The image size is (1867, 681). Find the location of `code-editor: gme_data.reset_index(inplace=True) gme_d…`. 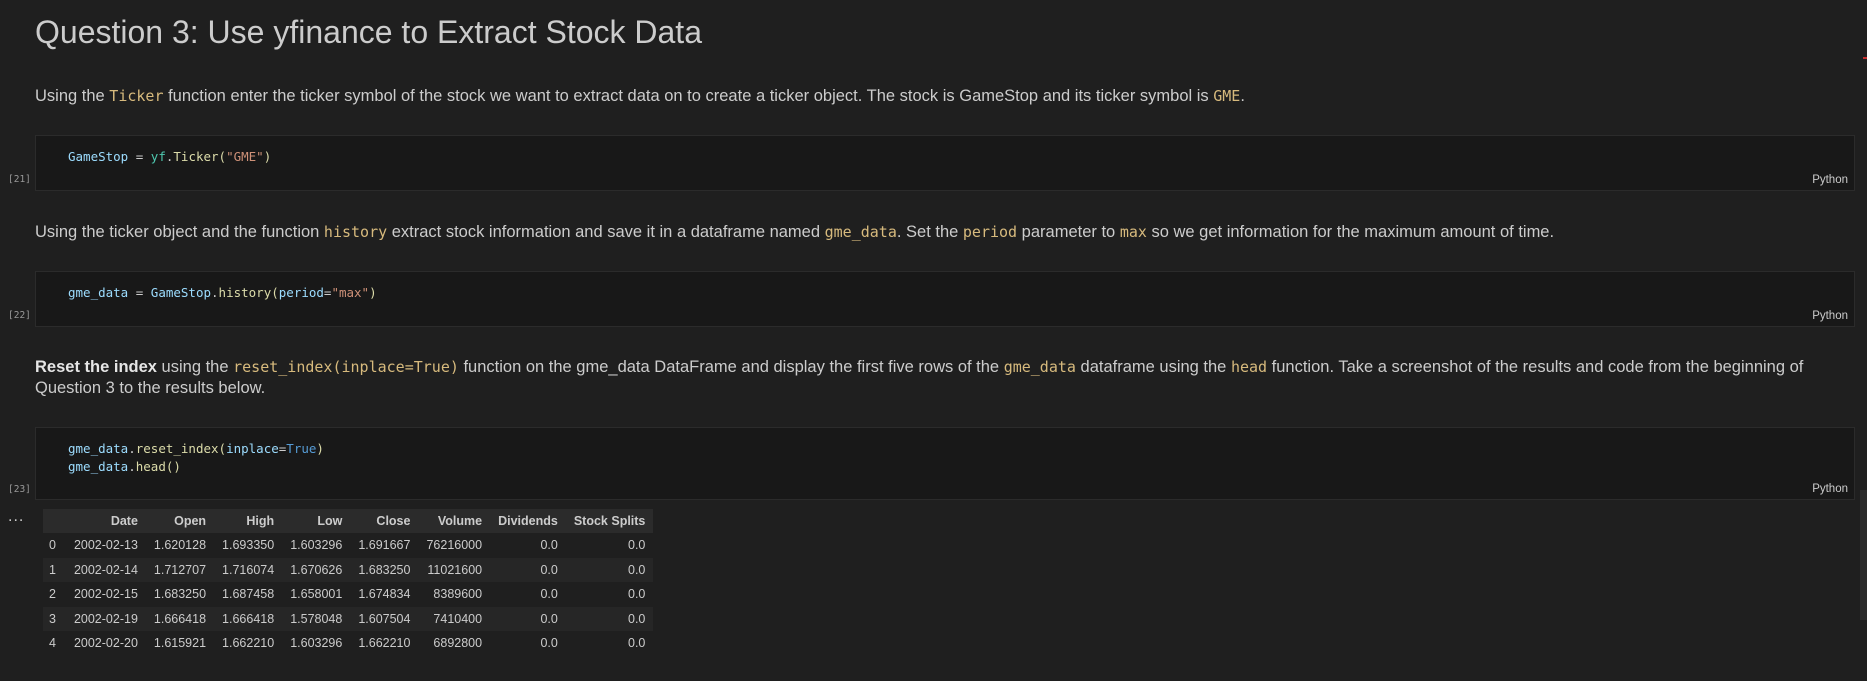

code-editor: gme_data.reset_index(inplace=True) gme_d… is located at coordinates (196, 458).